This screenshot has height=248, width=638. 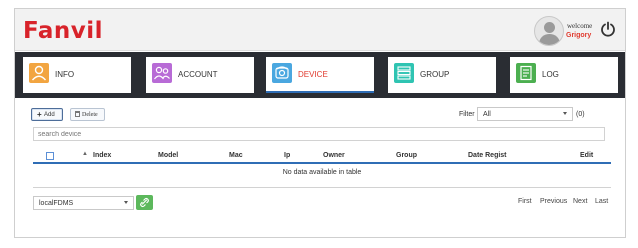 I want to click on username: Grigory, so click(x=578, y=35).